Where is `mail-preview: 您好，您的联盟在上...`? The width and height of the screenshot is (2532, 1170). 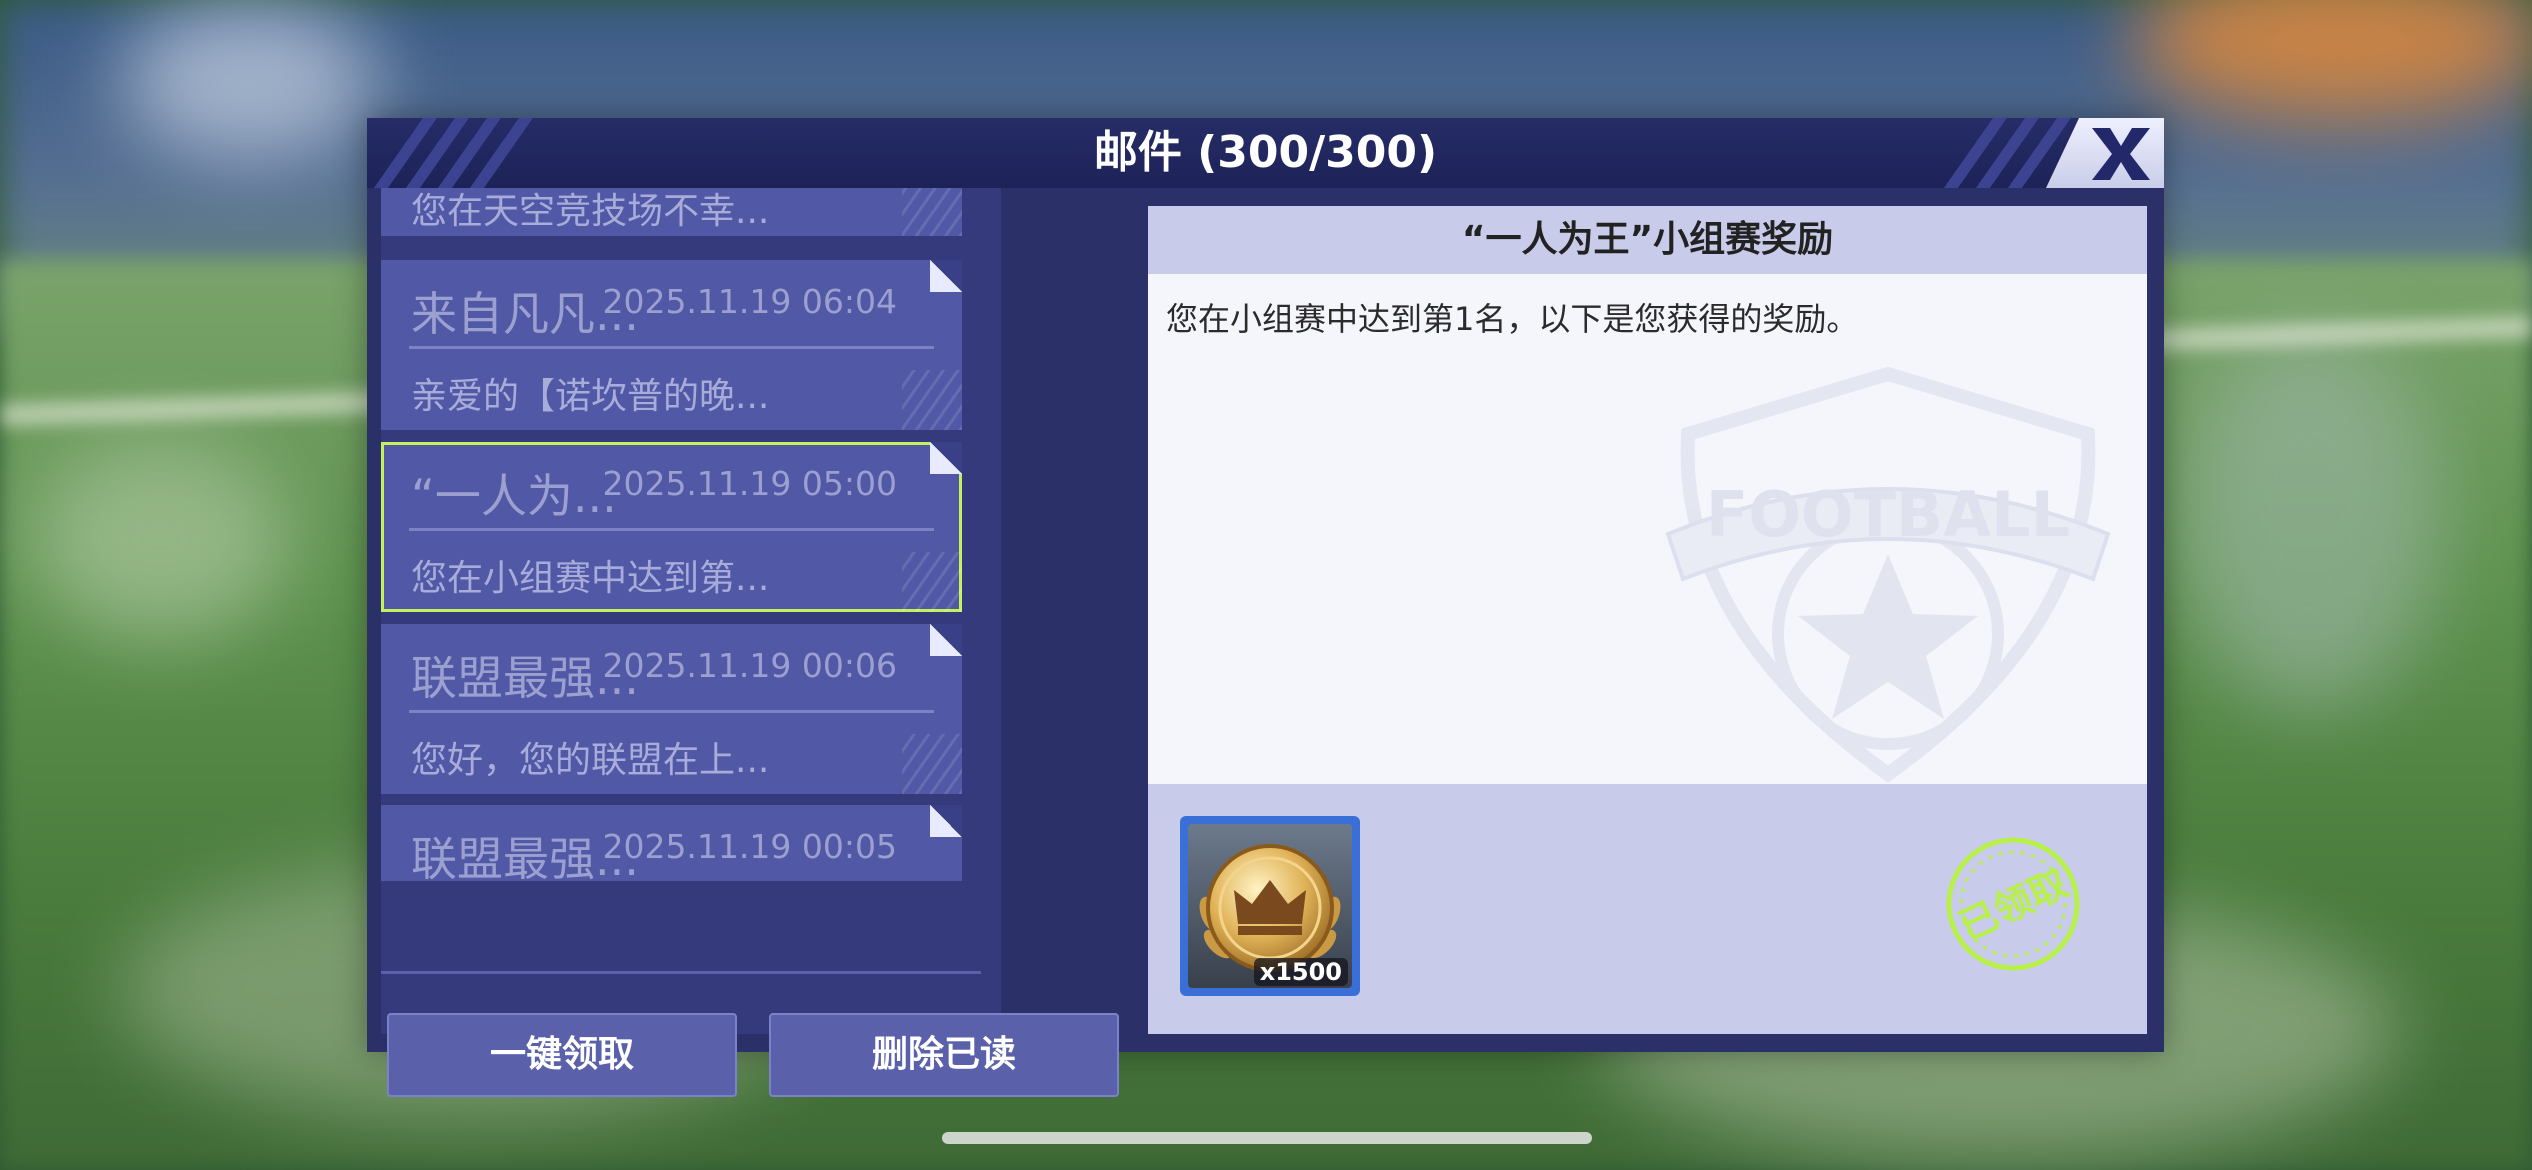 mail-preview: 您好，您的联盟在上... is located at coordinates (590, 760).